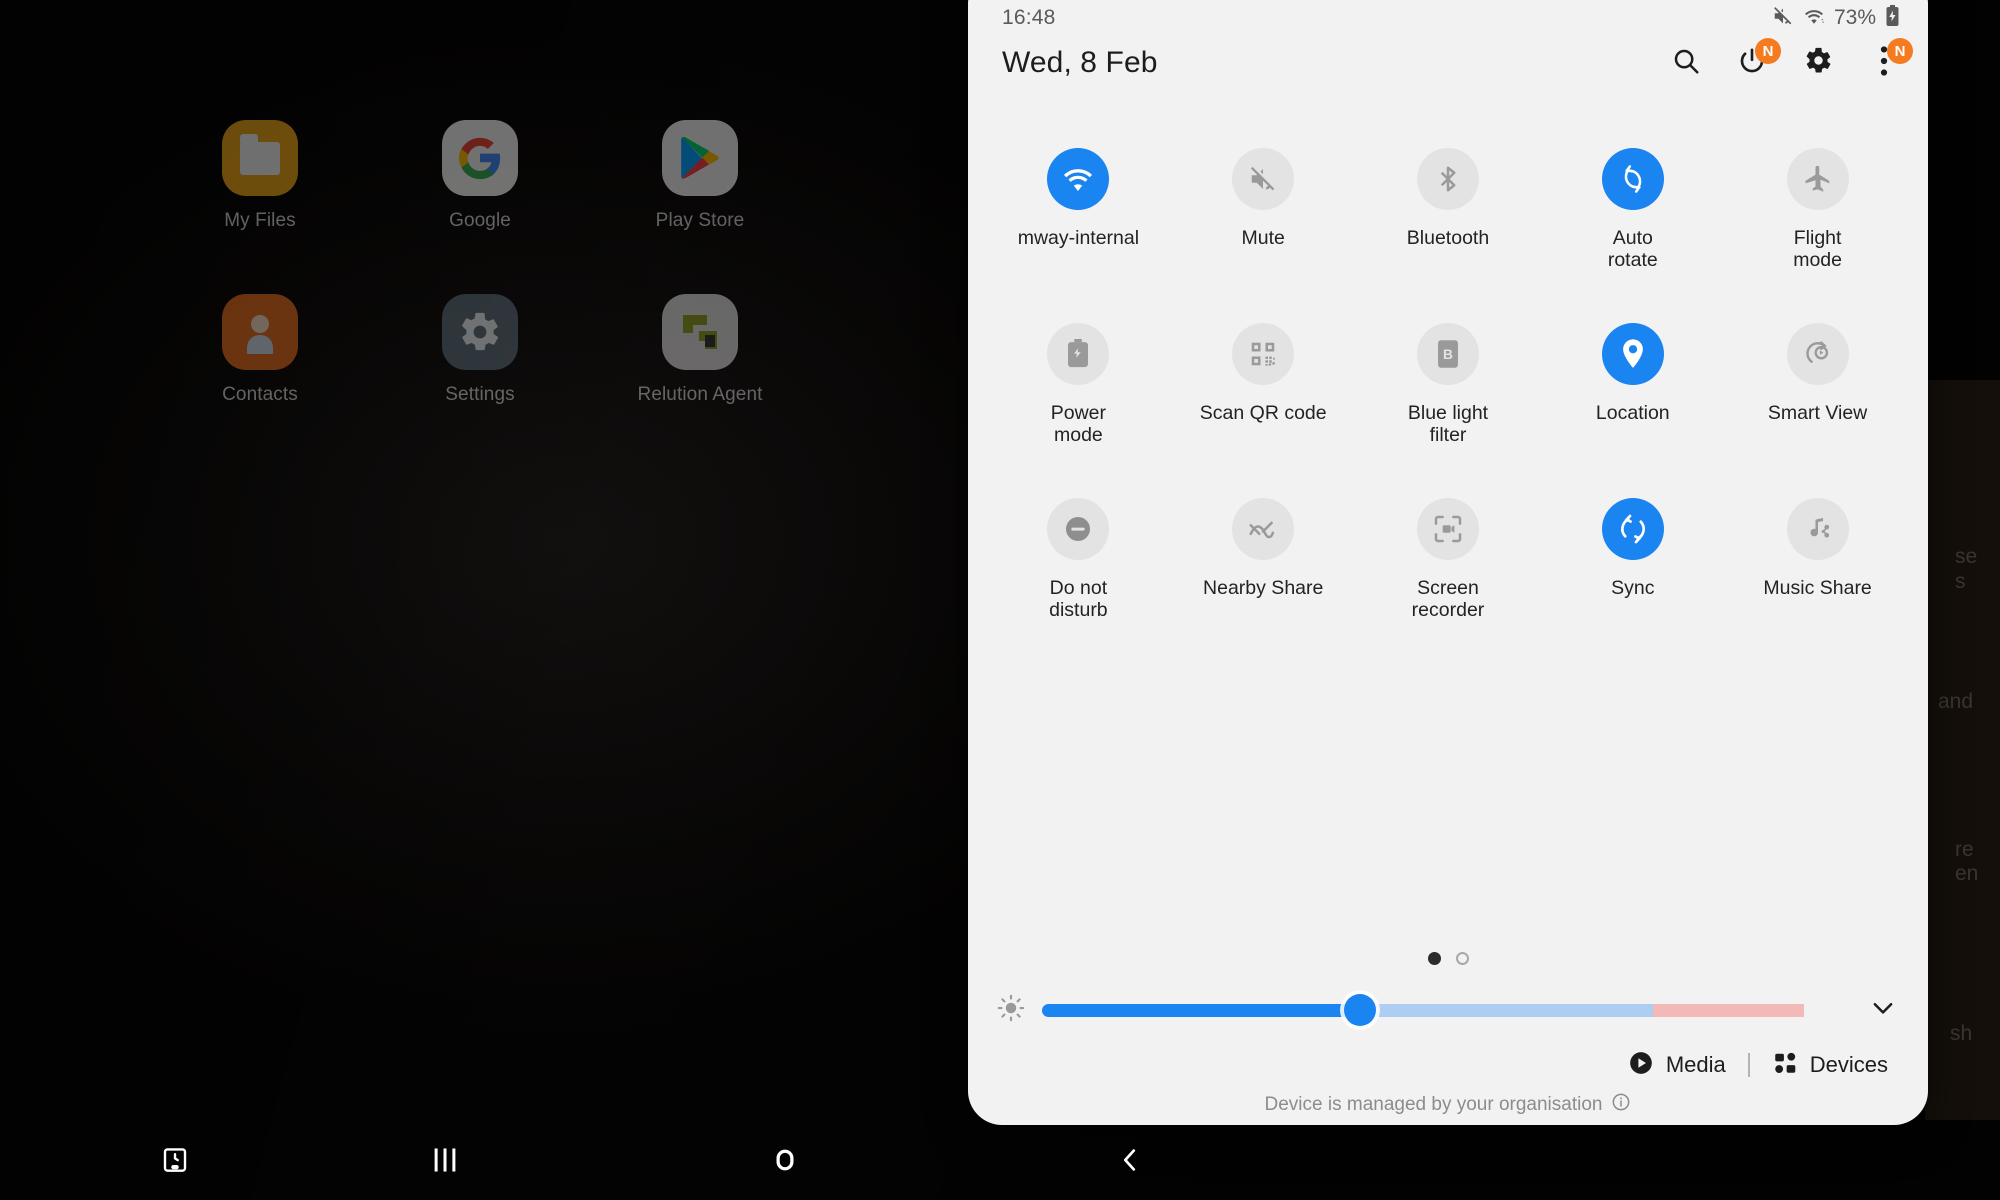 Image resolution: width=2000 pixels, height=1200 pixels. I want to click on info-icon, so click(1621, 1104).